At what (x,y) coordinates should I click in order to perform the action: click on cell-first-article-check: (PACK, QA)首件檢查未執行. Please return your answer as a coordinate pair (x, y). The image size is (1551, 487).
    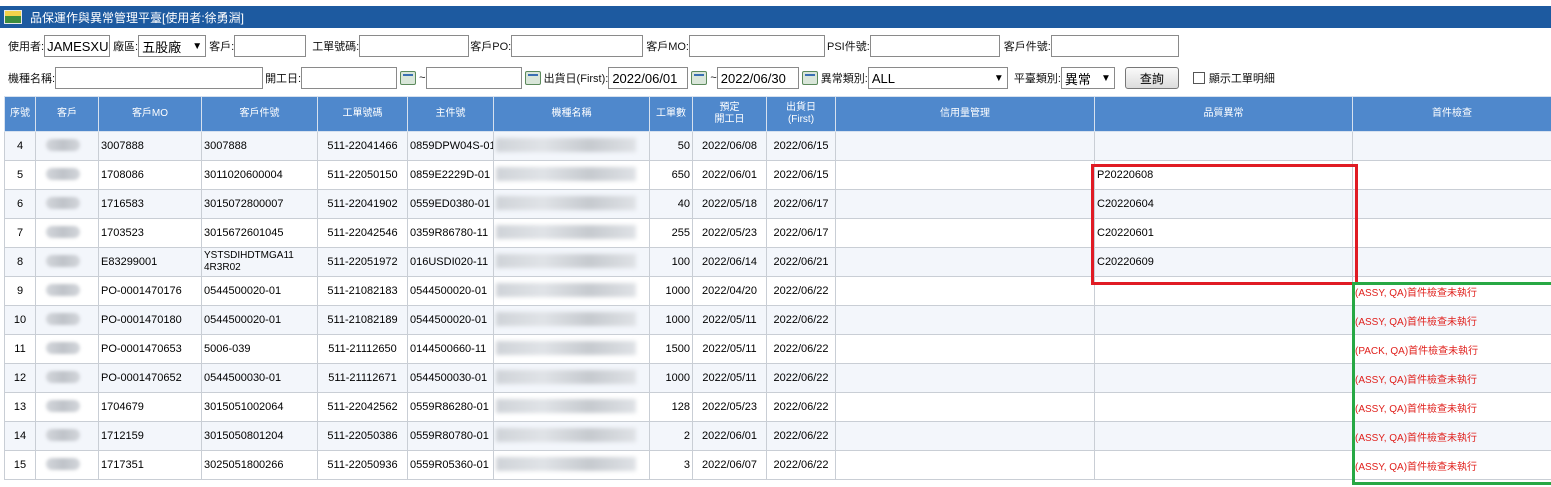
    Looking at the image, I should click on (1451, 349).